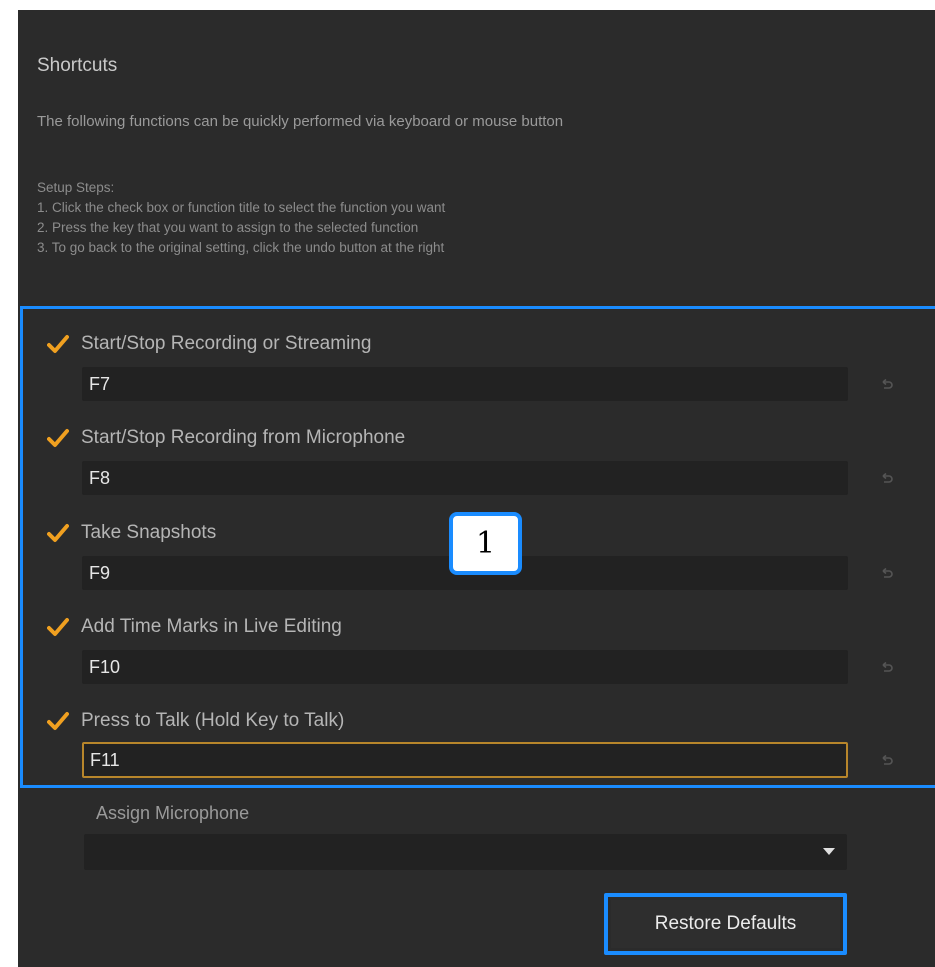 The height and width of the screenshot is (967, 935). Describe the element at coordinates (465, 384) in the screenshot. I see `shortcut-key-field: F7` at that location.